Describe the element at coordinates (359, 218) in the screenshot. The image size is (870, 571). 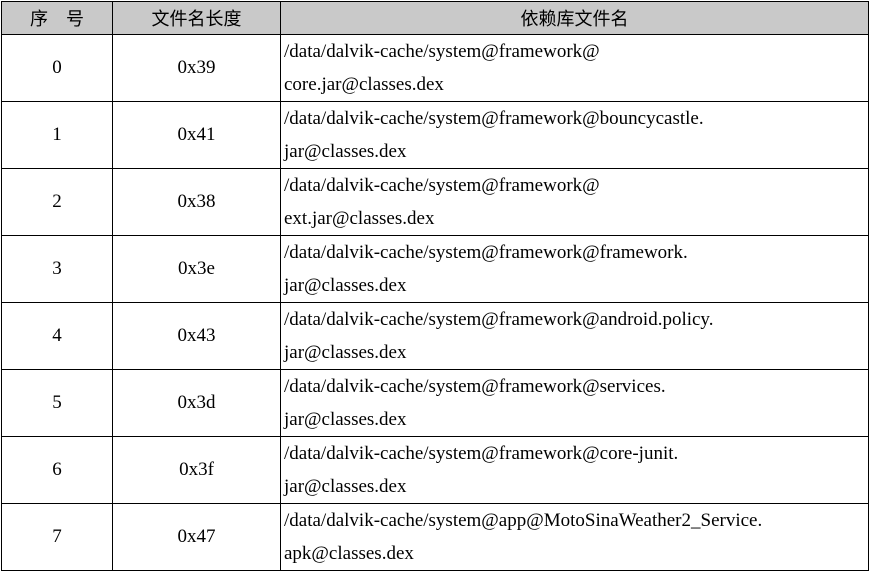
I see `path-line-2: ext.jar@classes.dex` at that location.